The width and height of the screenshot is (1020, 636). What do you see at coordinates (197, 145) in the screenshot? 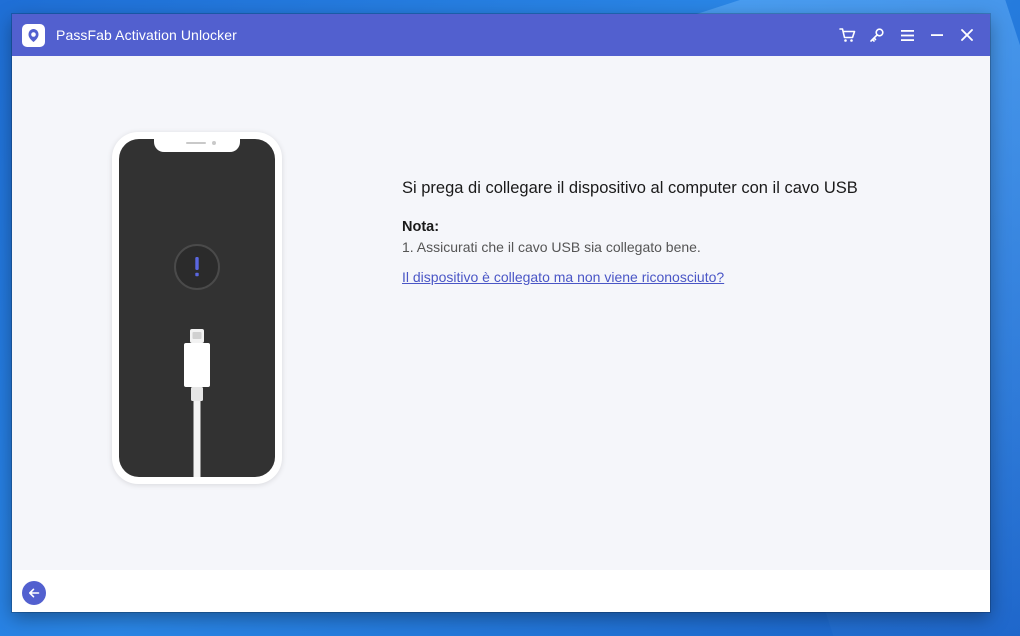
I see `phone-notch` at bounding box center [197, 145].